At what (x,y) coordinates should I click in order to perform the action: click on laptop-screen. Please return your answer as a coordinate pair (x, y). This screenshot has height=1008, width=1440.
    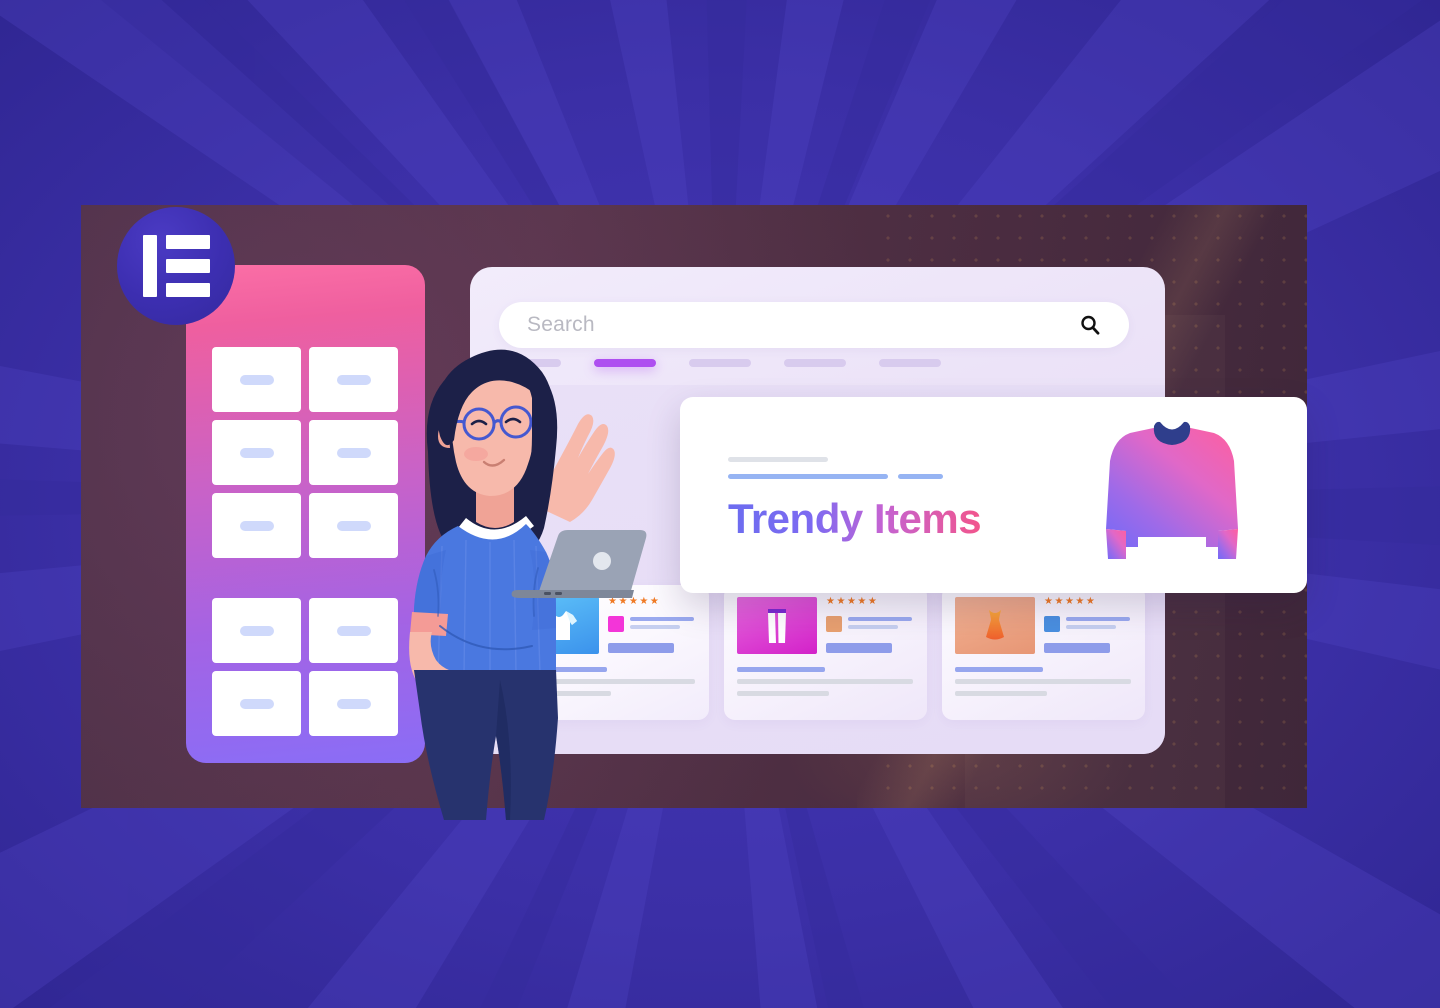
    Looking at the image, I should click on (592, 562).